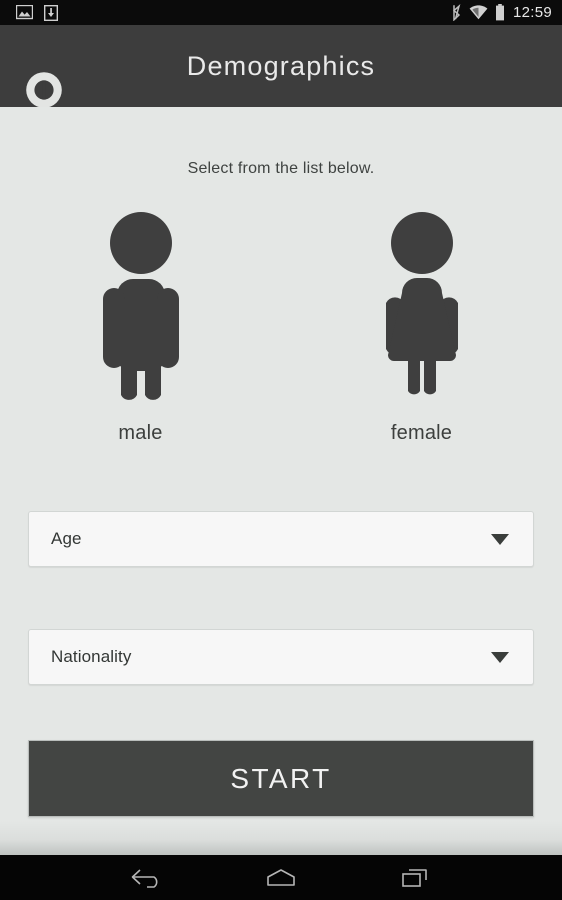  Describe the element at coordinates (281, 838) in the screenshot. I see `content-bottom-shade` at that location.